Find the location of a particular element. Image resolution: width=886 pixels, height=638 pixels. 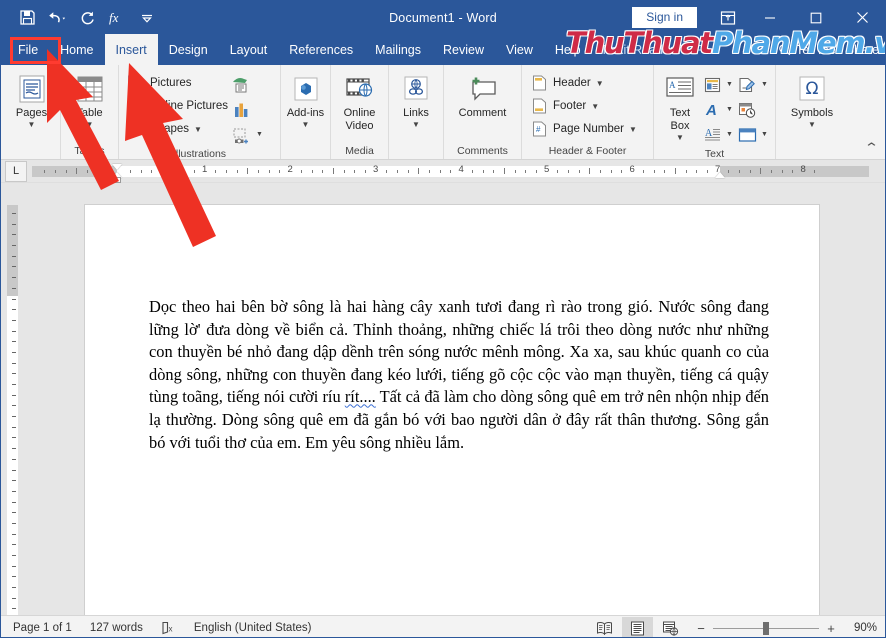

tab-mailings: Mailings is located at coordinates (398, 49).